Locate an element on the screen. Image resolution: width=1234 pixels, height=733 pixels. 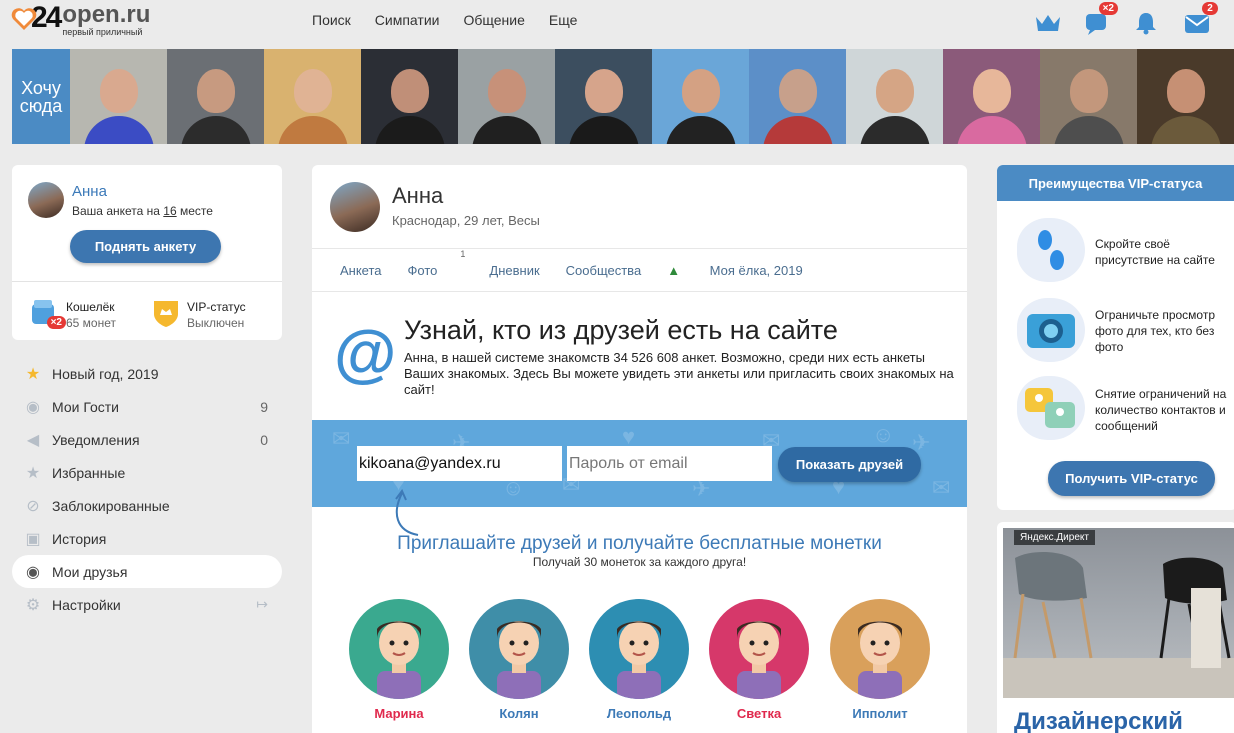
main-nav: Поиск Симпатии Общение Еще is located at coordinates (456, 20).